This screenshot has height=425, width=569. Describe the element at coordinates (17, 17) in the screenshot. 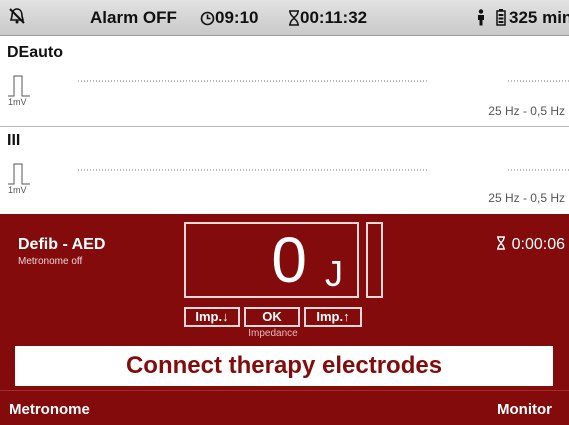

I see `alarm-off-bell-icon` at that location.